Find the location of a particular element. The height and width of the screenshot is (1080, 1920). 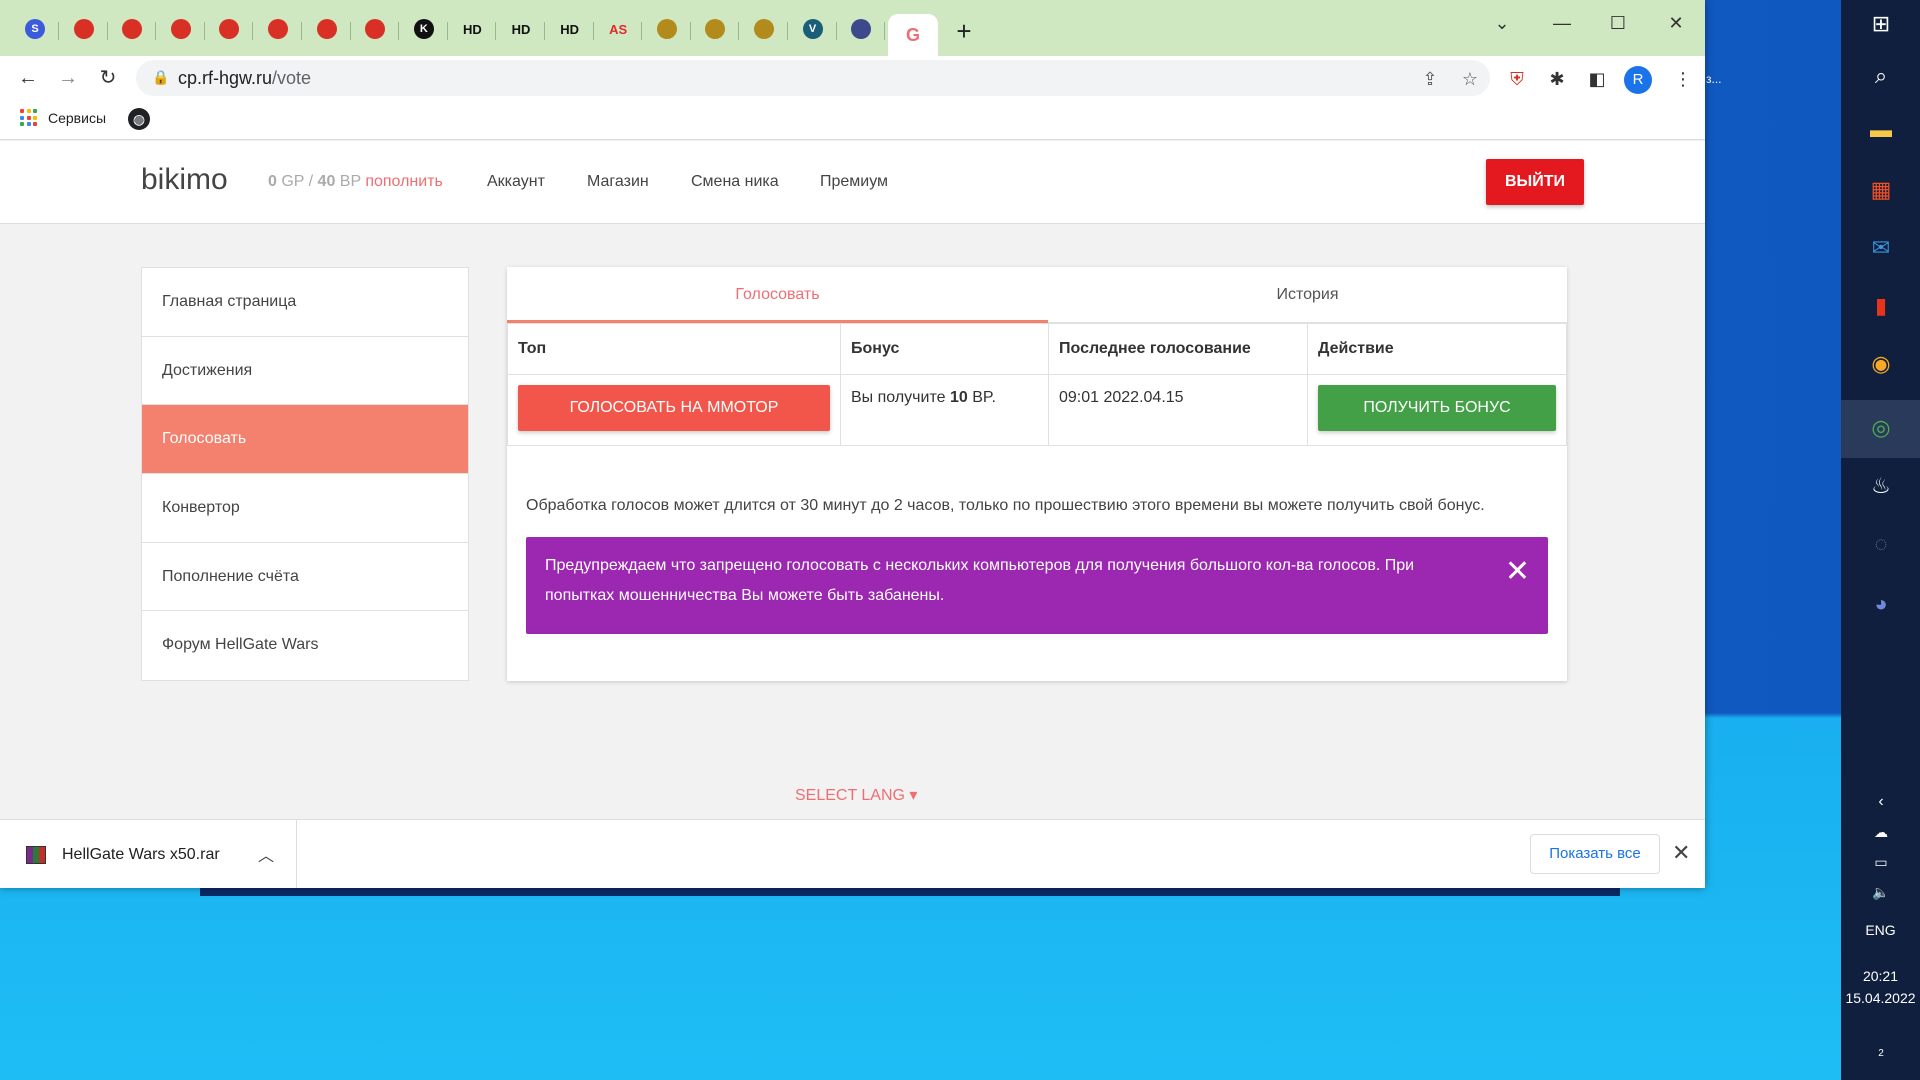

tab-active: G is located at coordinates (913, 35).